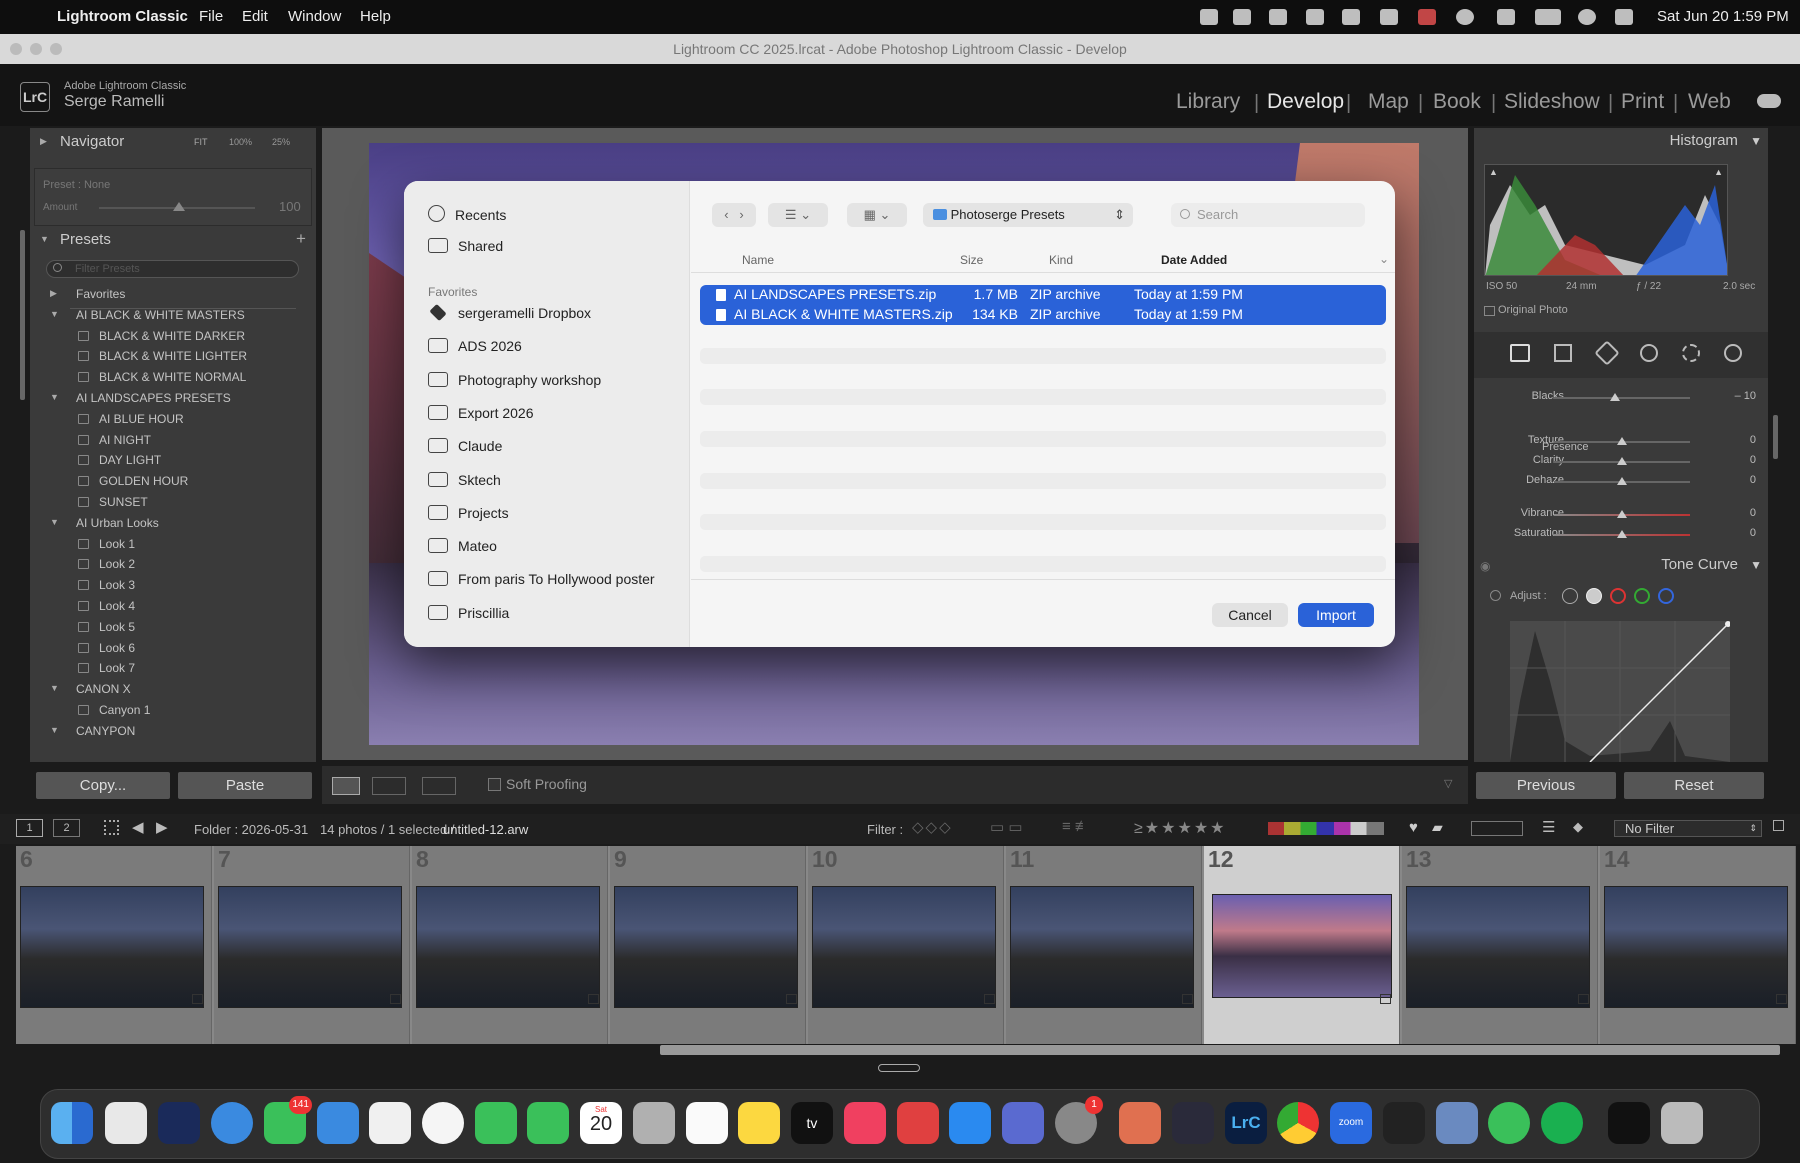  Describe the element at coordinates (1775, 437) in the screenshot. I see `right-panel-scrollbar` at that location.